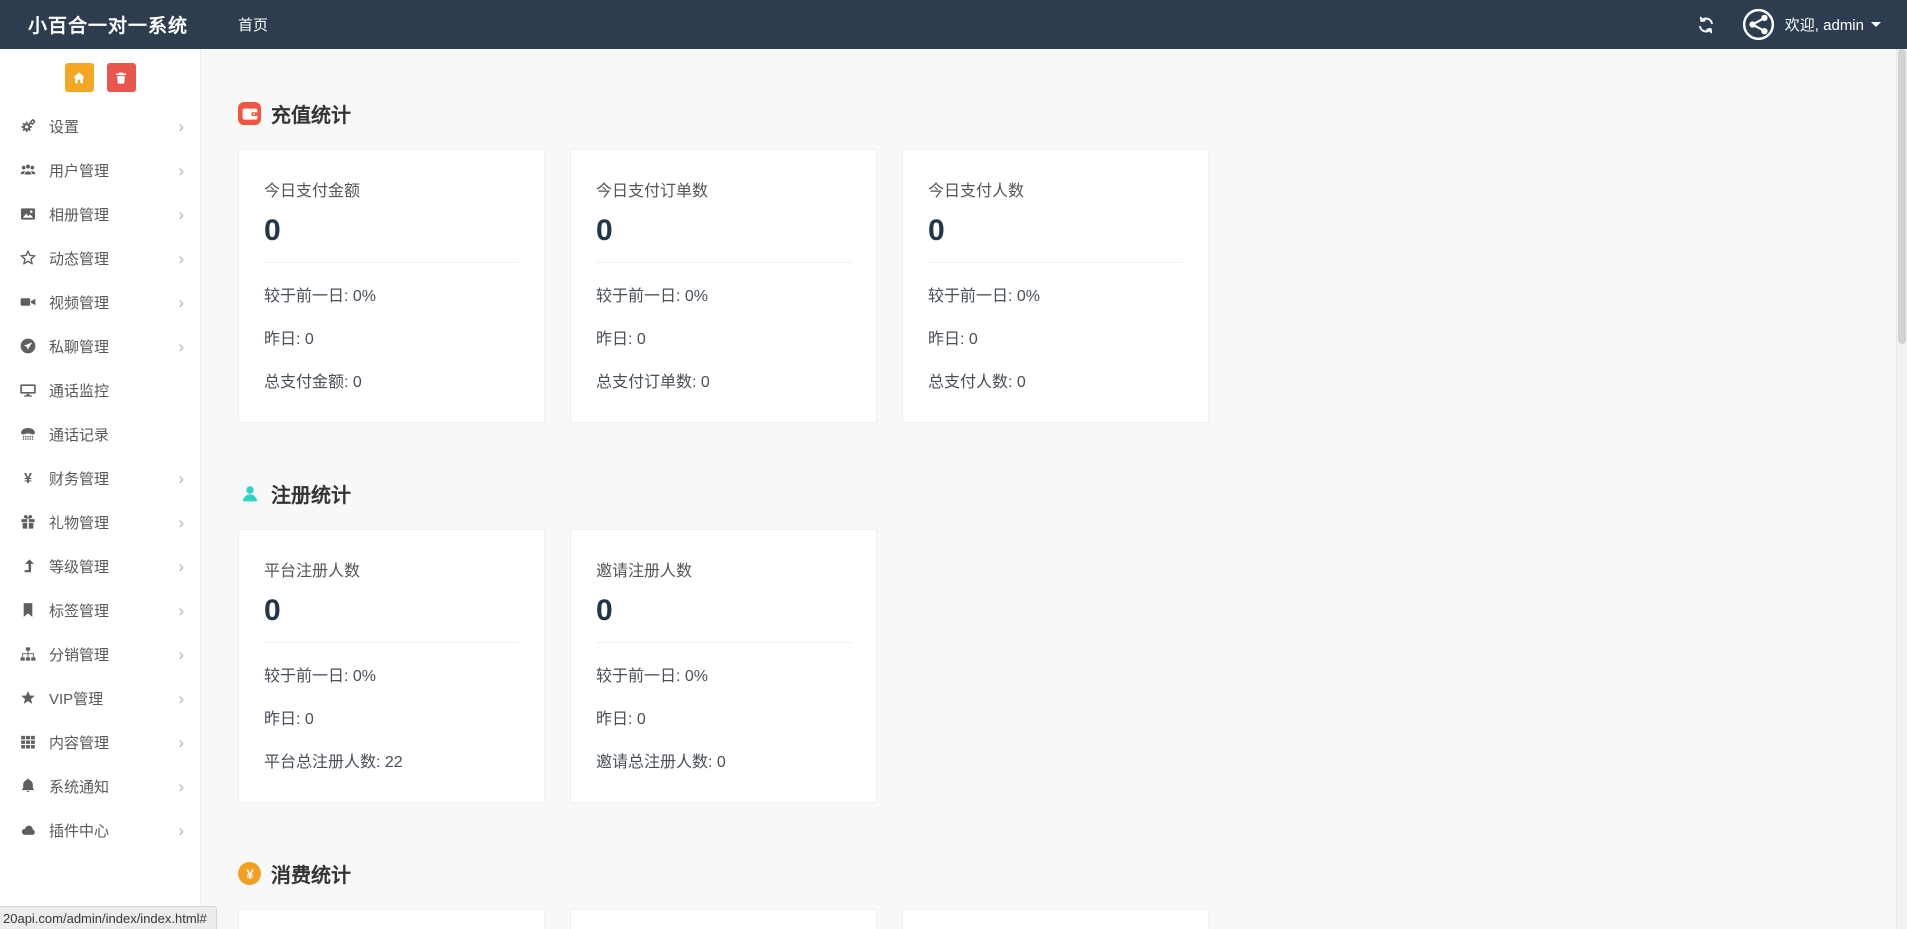  What do you see at coordinates (79, 303) in the screenshot?
I see `sidebar-item-label: 视频管理` at bounding box center [79, 303].